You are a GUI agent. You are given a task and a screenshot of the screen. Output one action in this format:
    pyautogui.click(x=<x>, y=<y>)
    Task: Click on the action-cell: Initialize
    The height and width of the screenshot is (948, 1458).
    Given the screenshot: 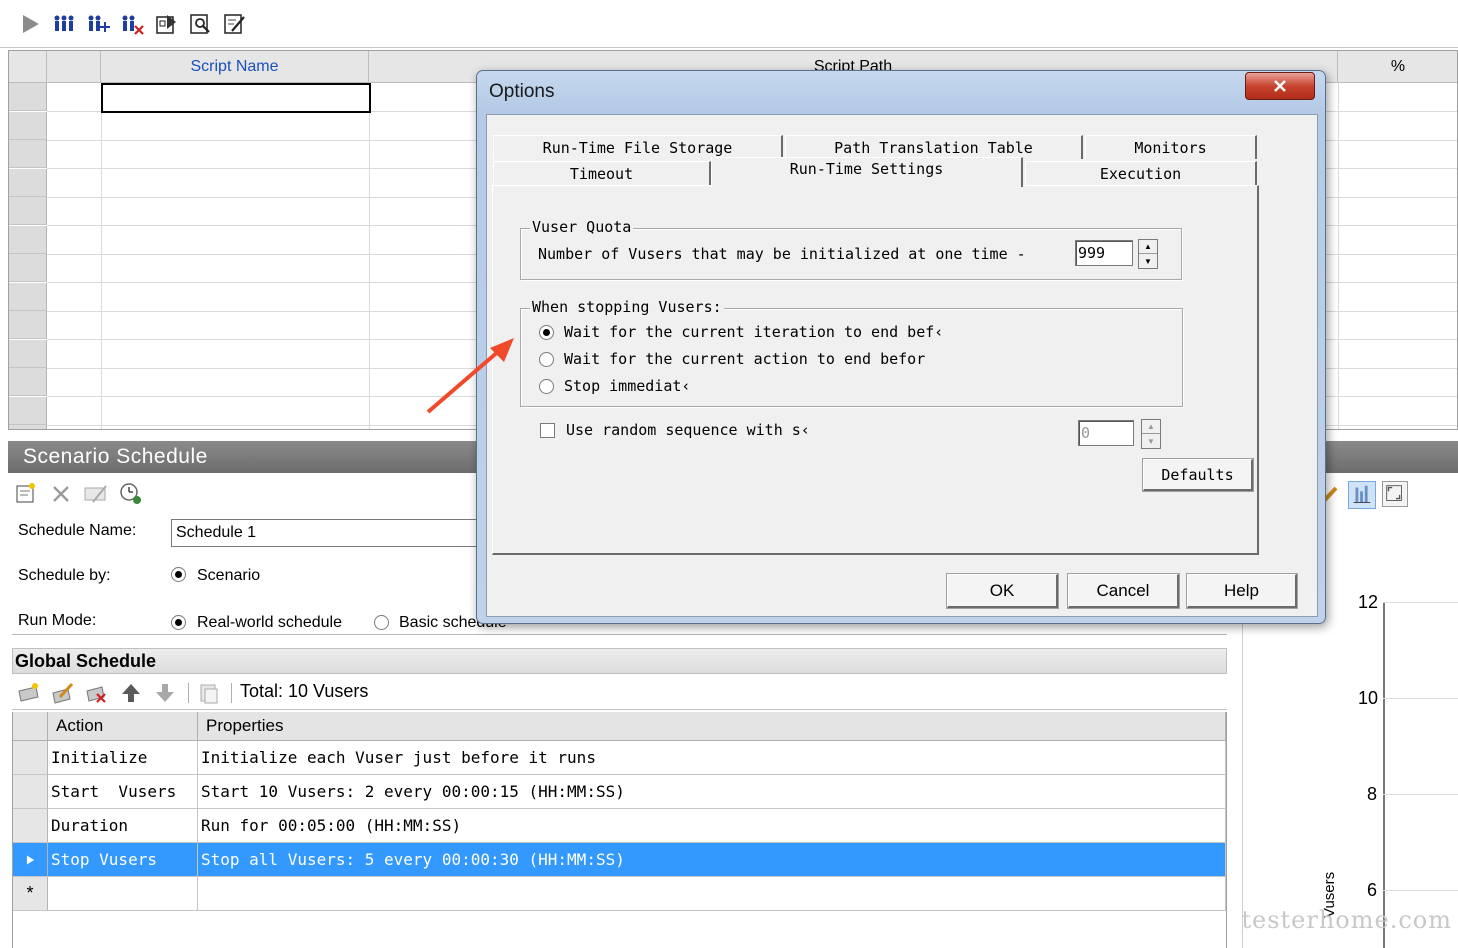 What is the action you would take?
    pyautogui.click(x=123, y=757)
    